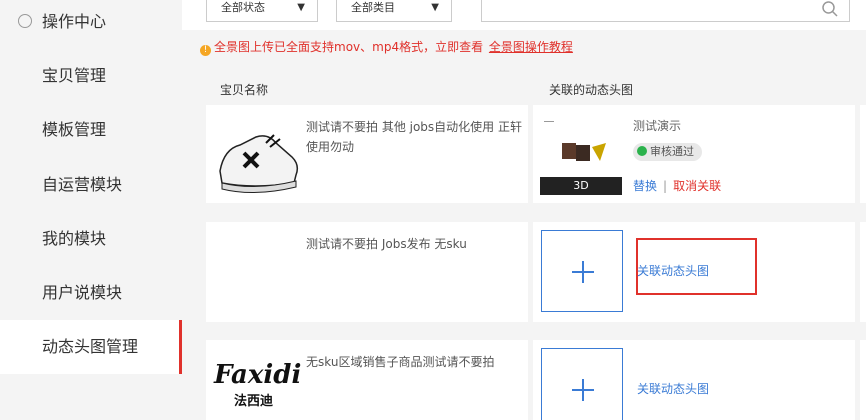  I want to click on product-name: 测试请不要拍 Jobs发布 无sku, so click(386, 244).